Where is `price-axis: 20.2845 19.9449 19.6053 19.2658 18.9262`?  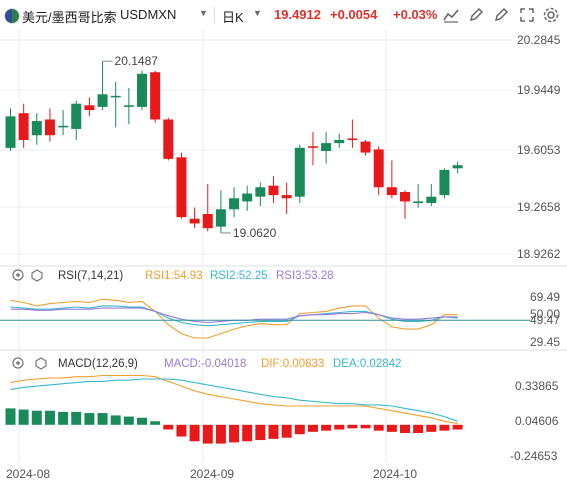
price-axis: 20.2845 19.9449 19.6053 19.2658 18.9262 is located at coordinates (539, 147).